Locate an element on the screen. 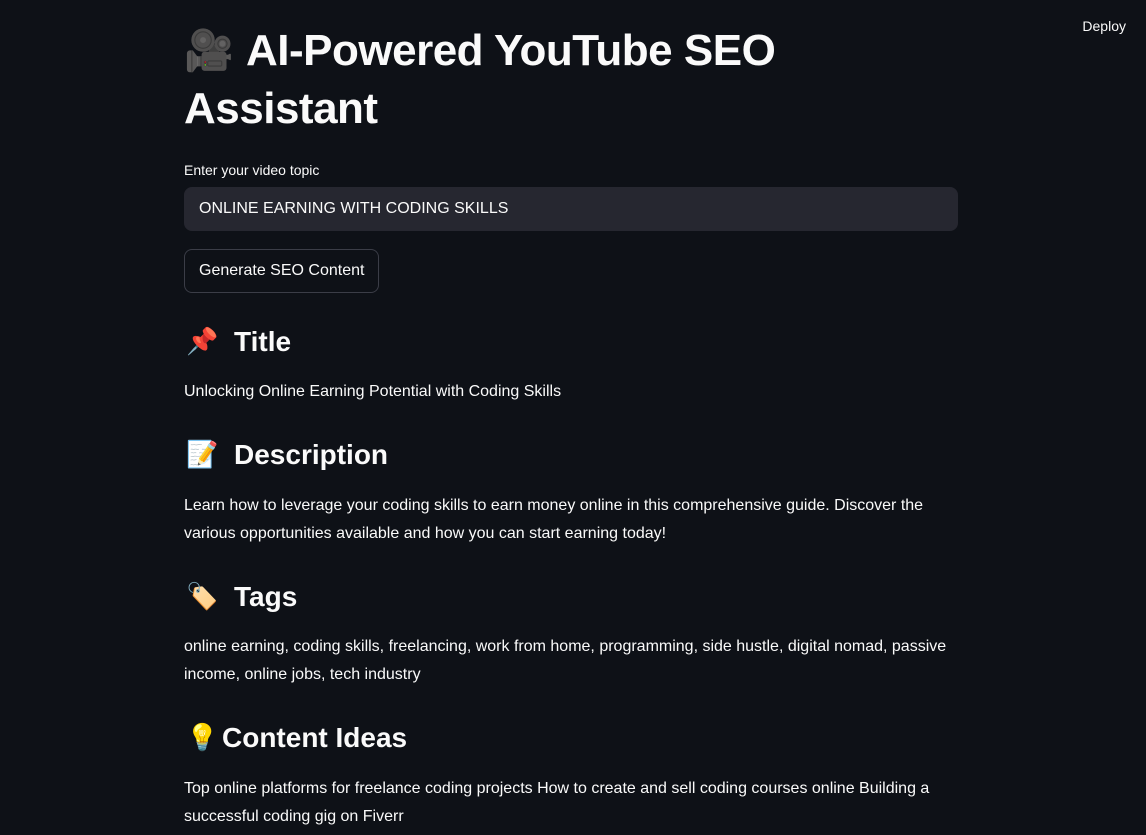 This screenshot has width=1146, height=835. topic-input-label: Enter your video topic is located at coordinates (252, 170).